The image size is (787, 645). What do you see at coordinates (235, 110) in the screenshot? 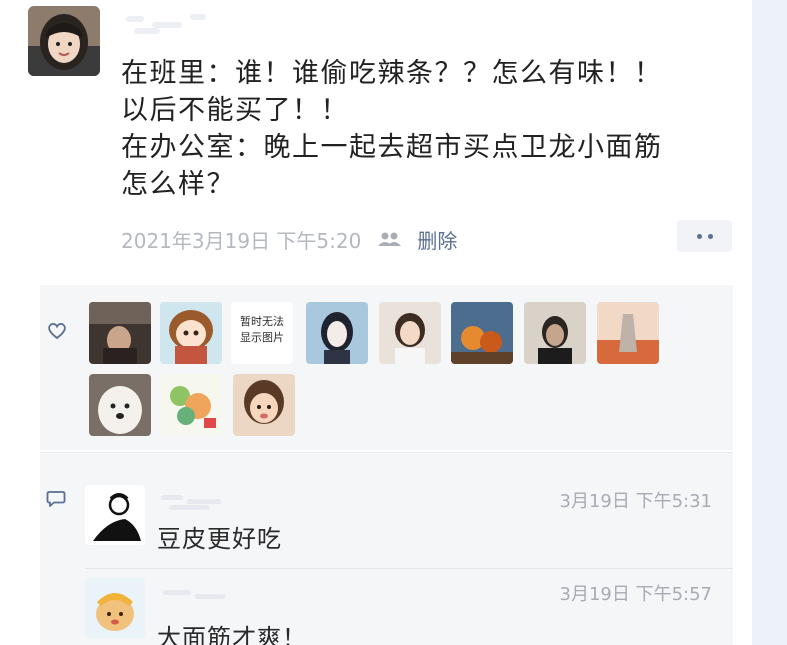
I see `post-text-line: 以后不能买了！！` at bounding box center [235, 110].